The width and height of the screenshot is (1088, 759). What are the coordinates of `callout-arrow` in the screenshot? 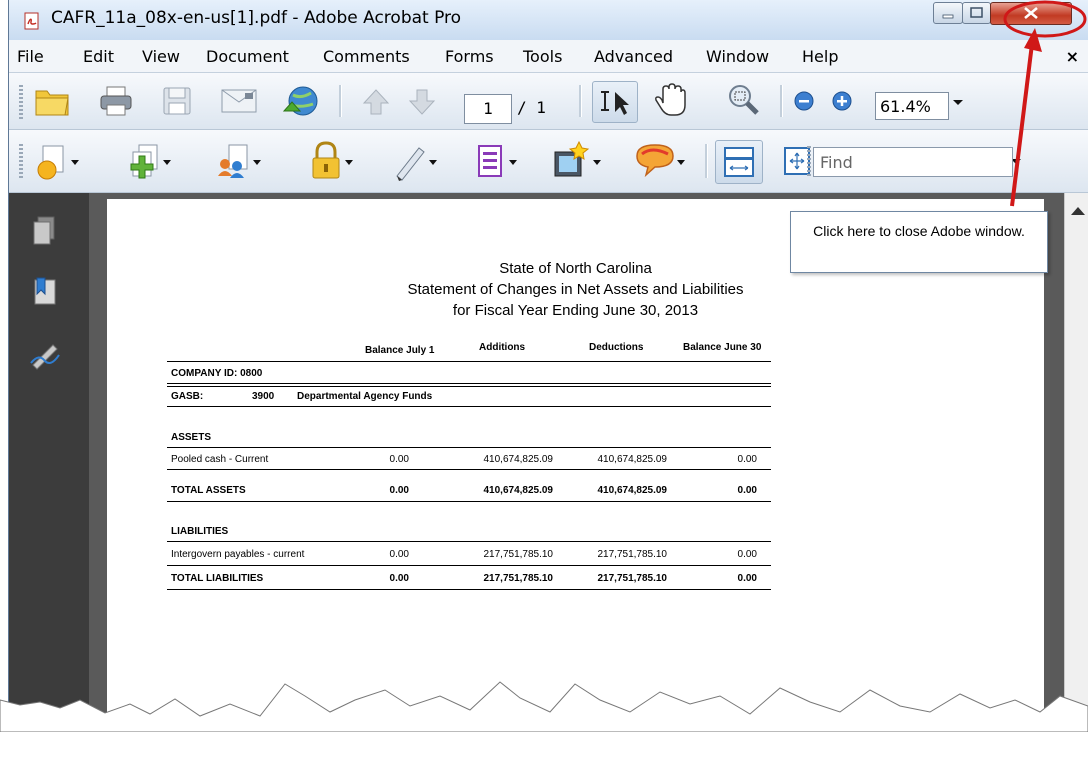 It's located at (1022, 125).